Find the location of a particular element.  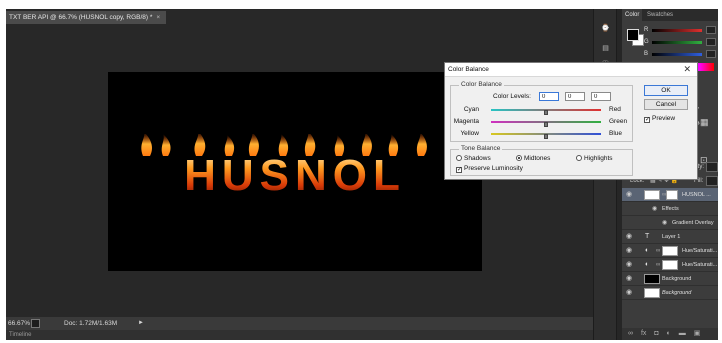

link-layers-icon: ∞ is located at coordinates (630, 333).